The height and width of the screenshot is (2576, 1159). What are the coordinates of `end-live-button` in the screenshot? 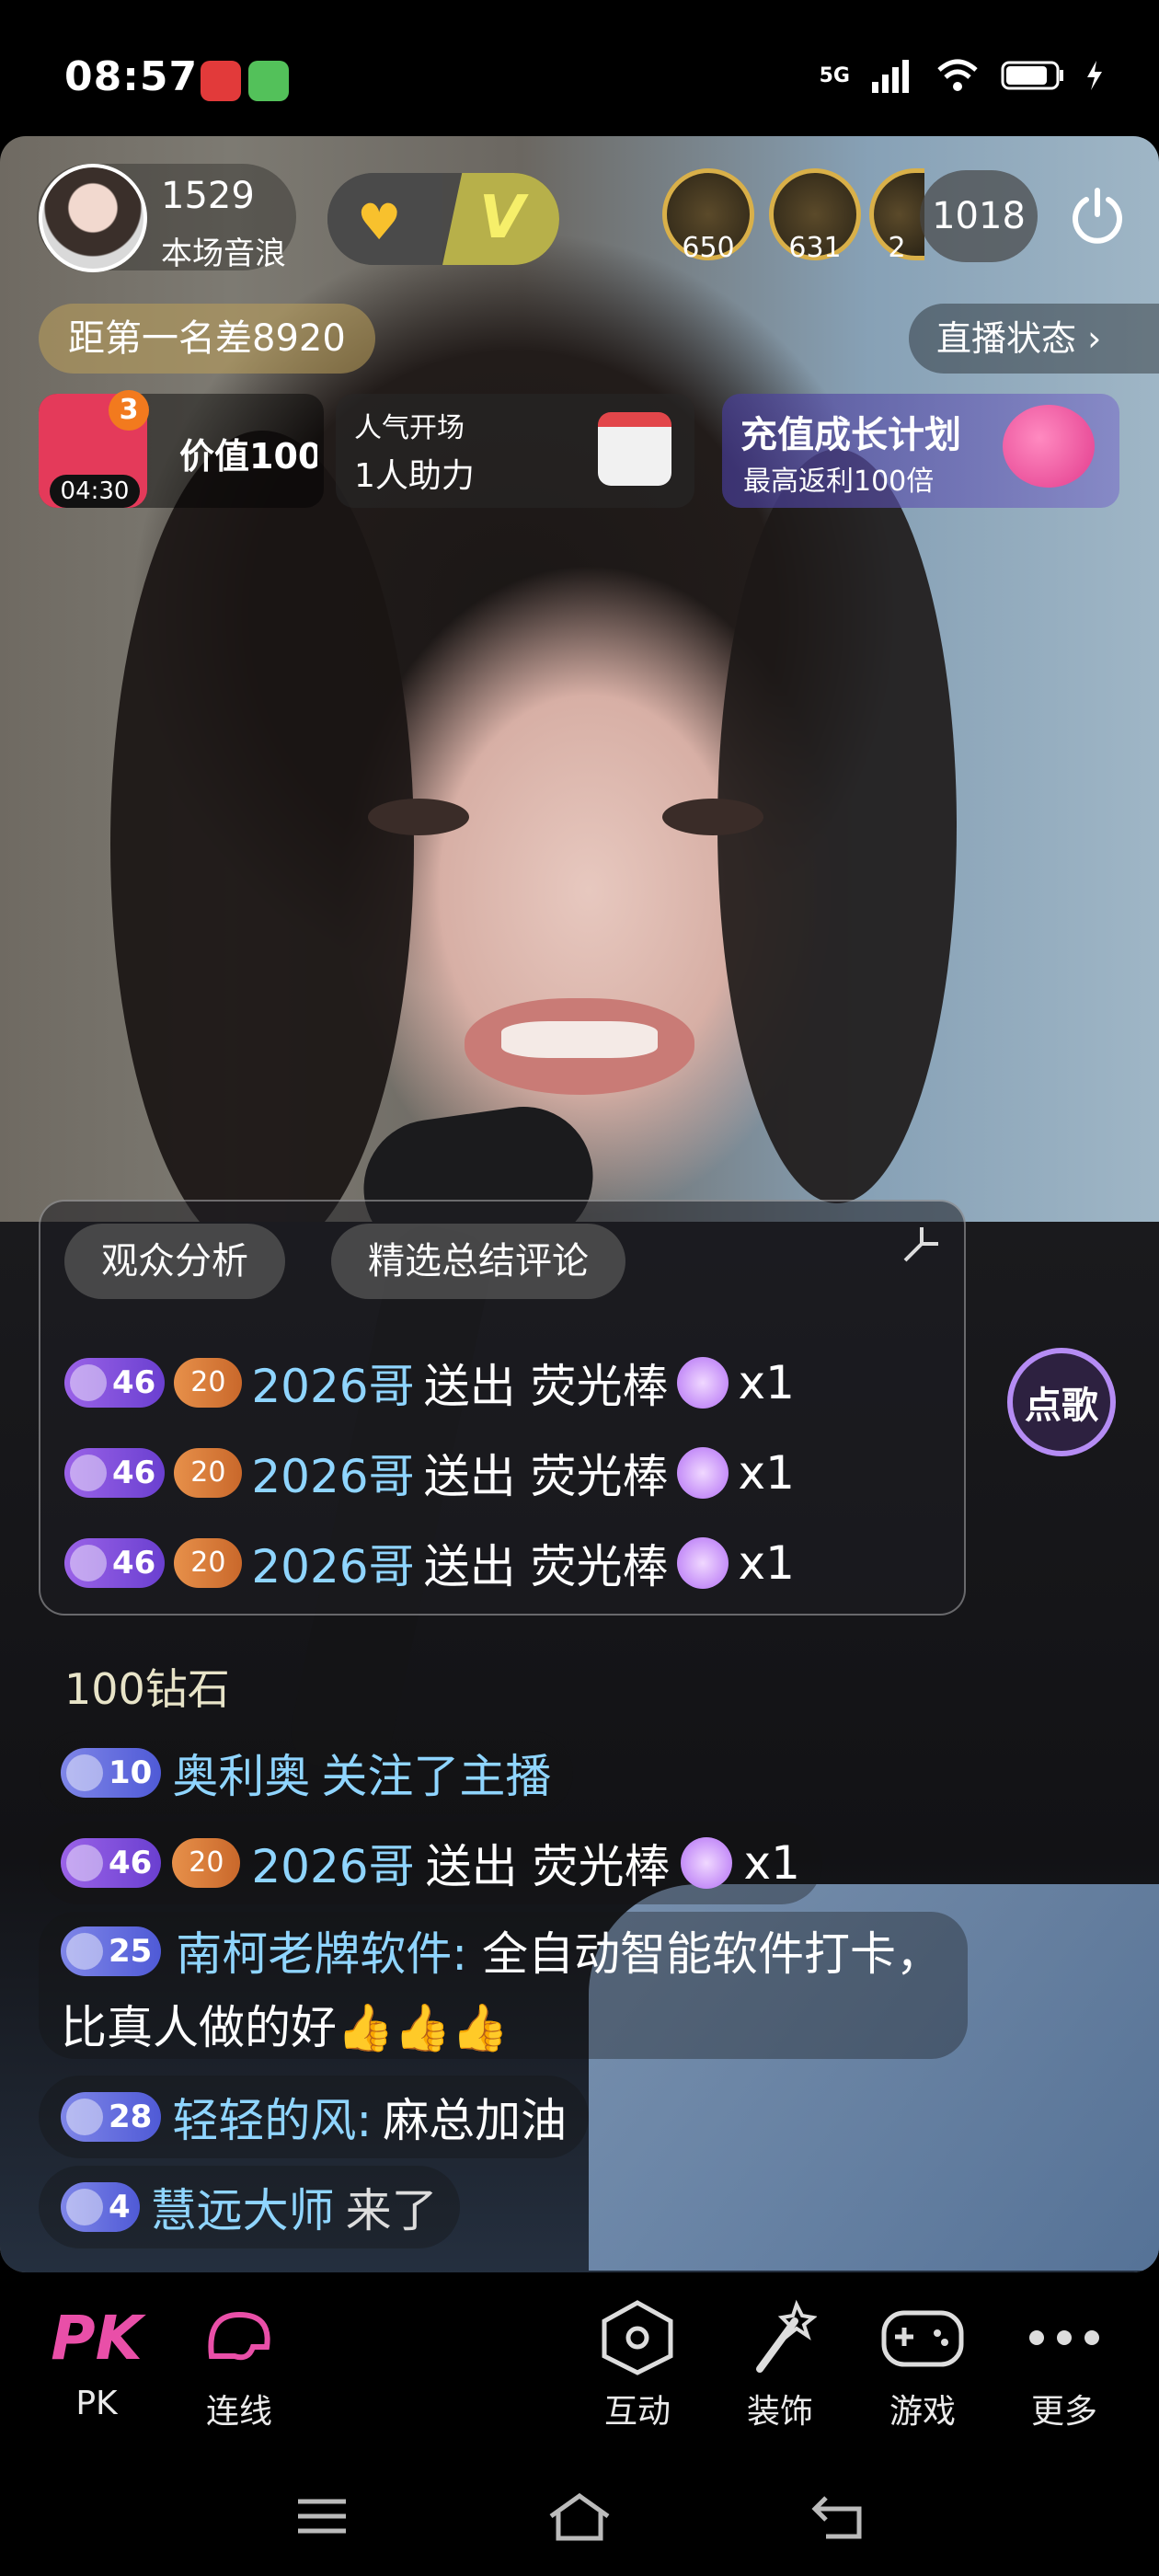 It's located at (1097, 216).